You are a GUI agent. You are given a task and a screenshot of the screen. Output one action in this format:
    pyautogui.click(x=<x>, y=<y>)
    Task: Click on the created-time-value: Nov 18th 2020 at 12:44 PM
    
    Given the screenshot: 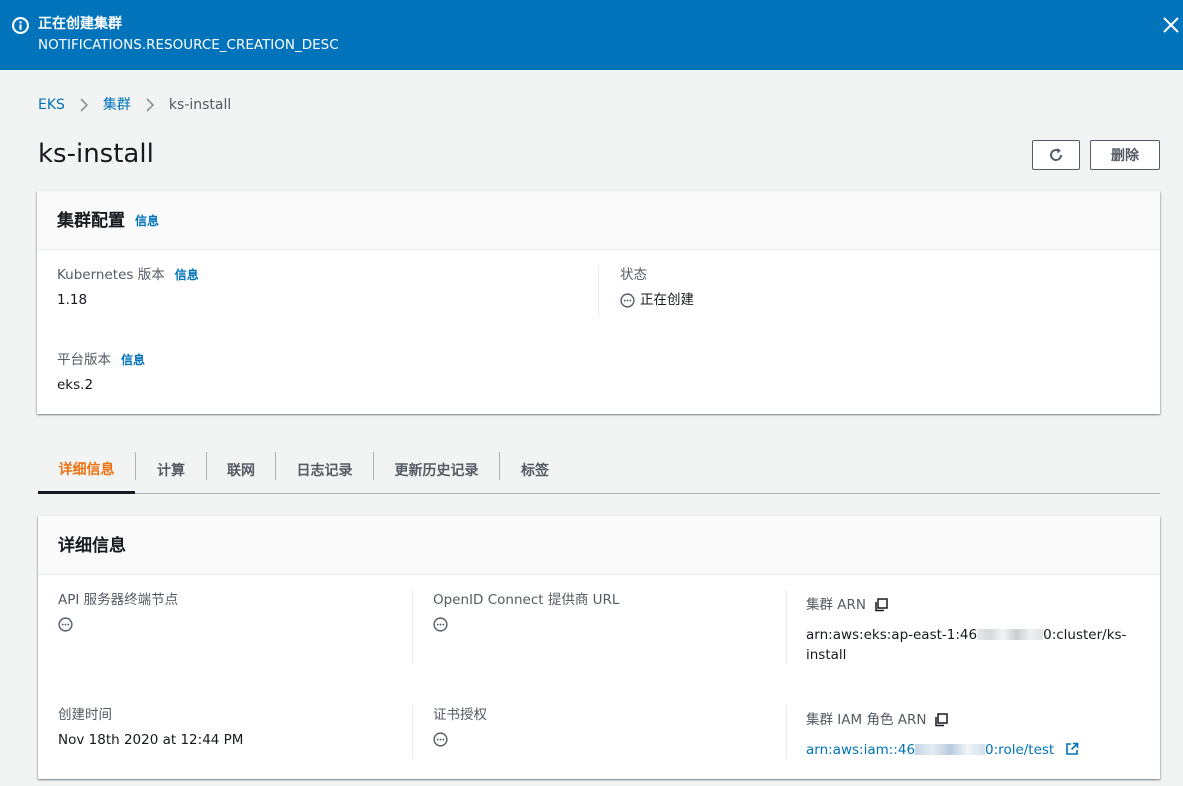 What is the action you would take?
    pyautogui.click(x=151, y=740)
    